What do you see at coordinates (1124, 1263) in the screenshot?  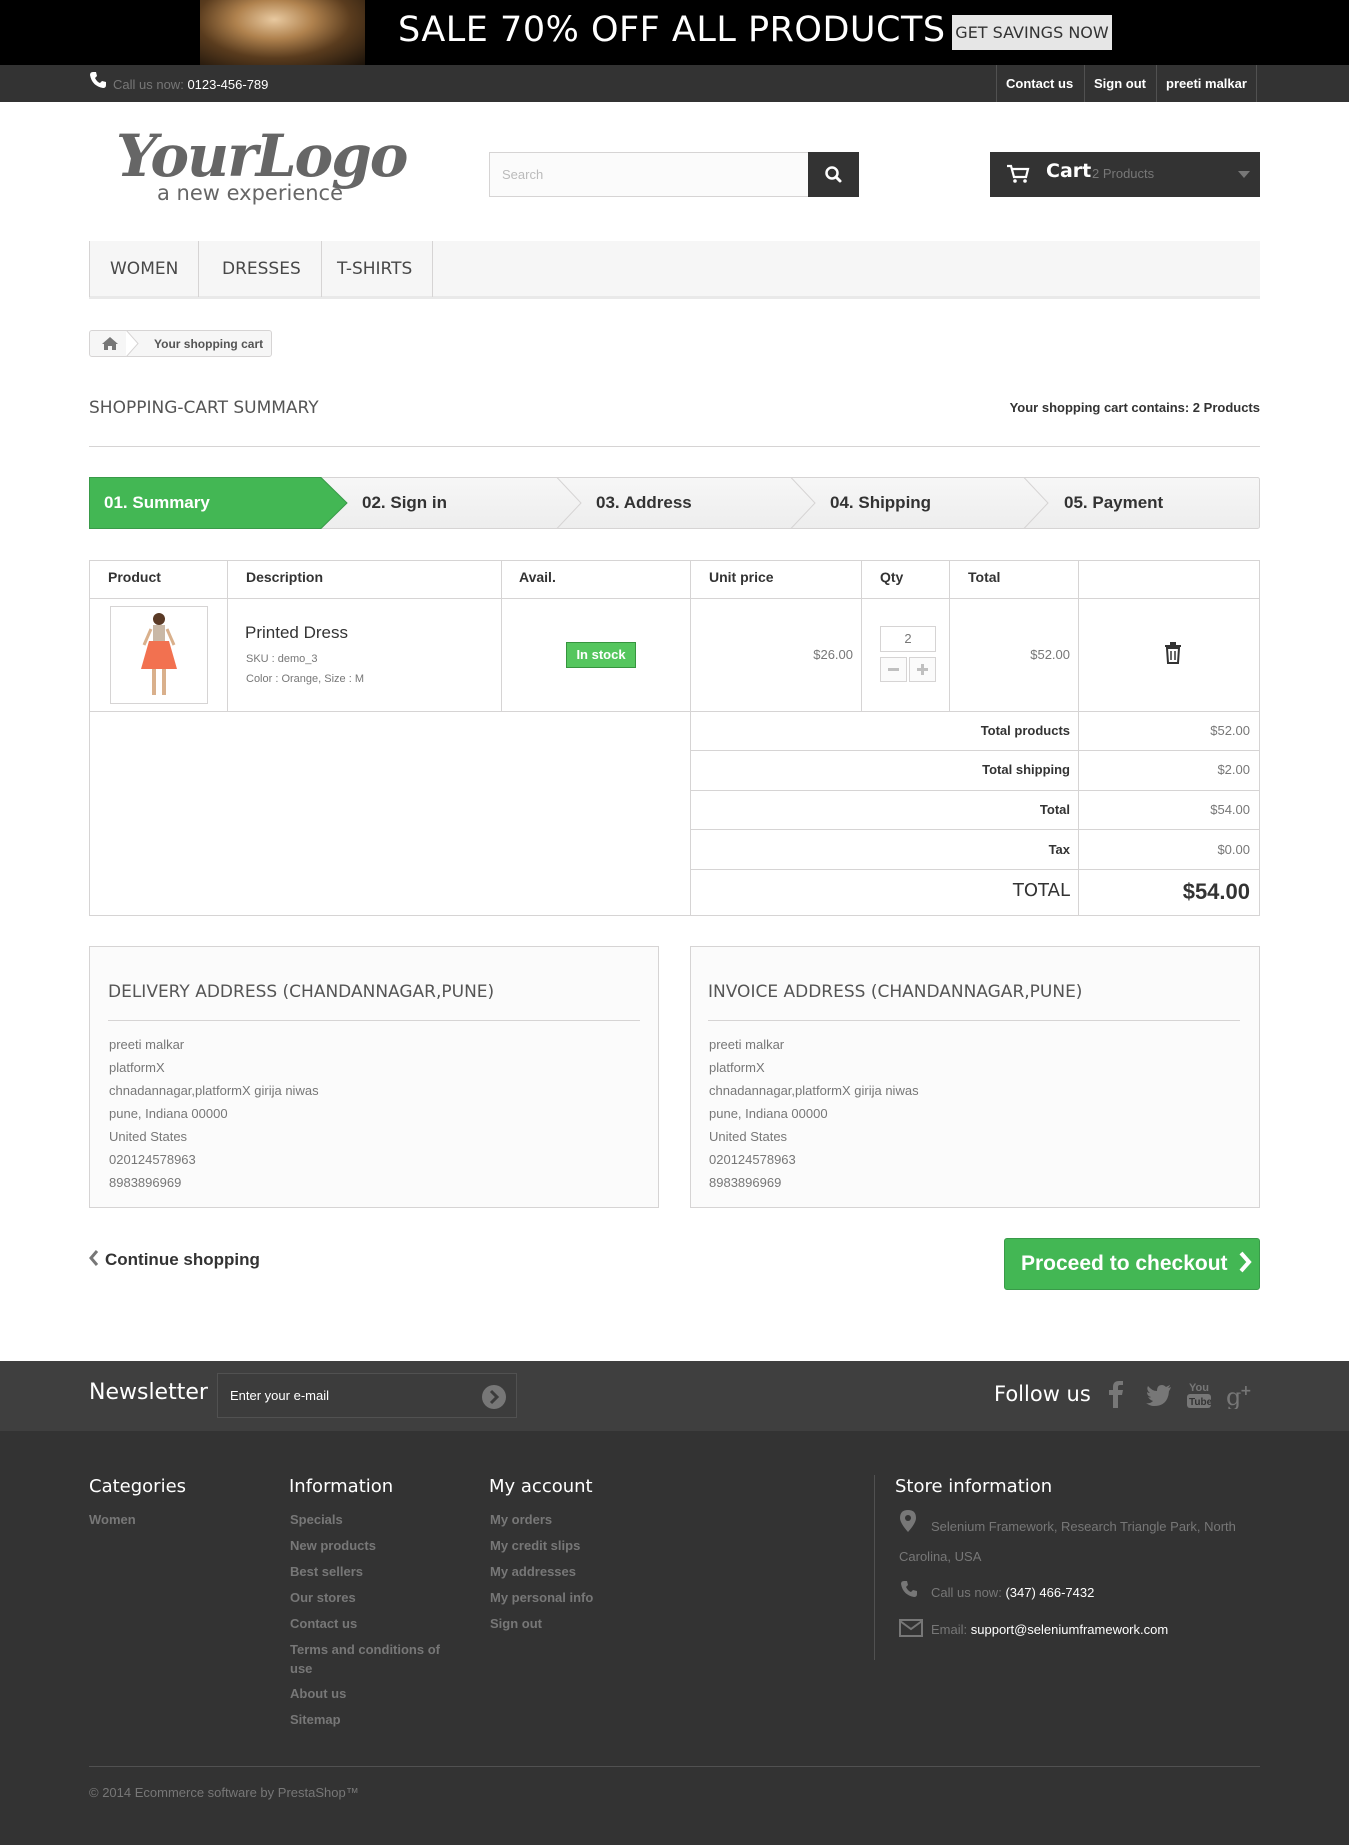 I see `proceed-label: Proceed to checkout` at bounding box center [1124, 1263].